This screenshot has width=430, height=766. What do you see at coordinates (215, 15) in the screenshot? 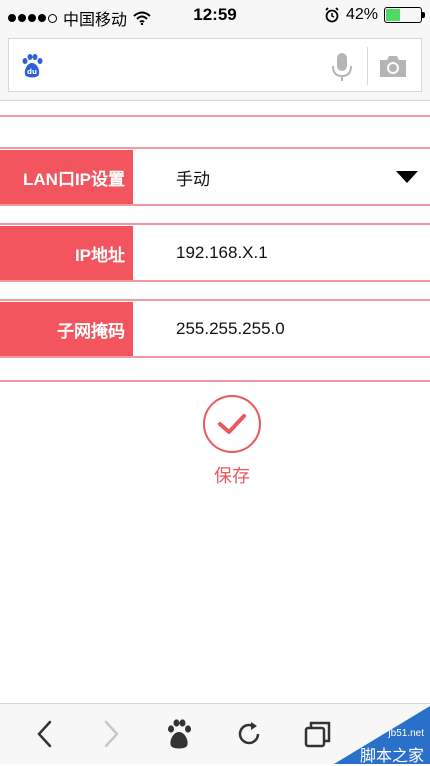
I see `status-bar: 中国移动 12:59 42%` at bounding box center [215, 15].